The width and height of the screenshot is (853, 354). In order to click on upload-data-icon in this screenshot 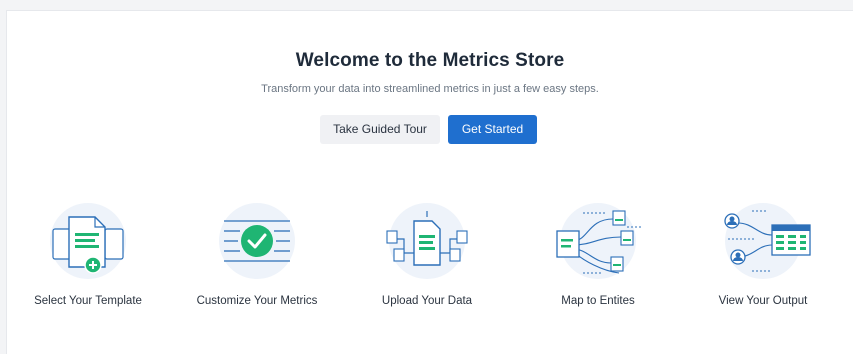, I will do `click(427, 244)`.